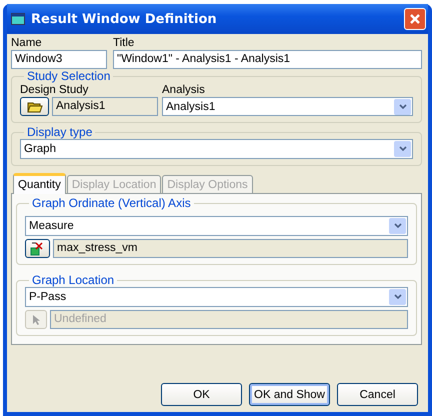 This screenshot has width=432, height=416. I want to click on ordinate-dropdown: Measure, so click(216, 226).